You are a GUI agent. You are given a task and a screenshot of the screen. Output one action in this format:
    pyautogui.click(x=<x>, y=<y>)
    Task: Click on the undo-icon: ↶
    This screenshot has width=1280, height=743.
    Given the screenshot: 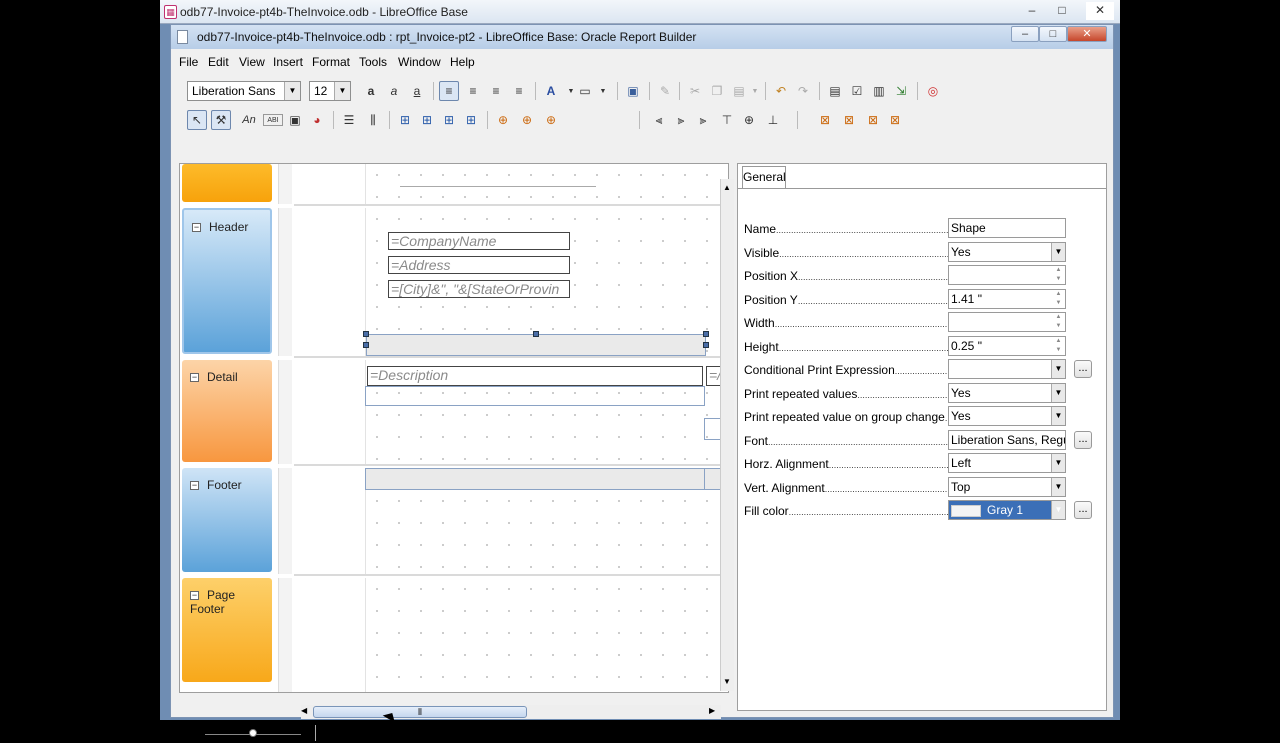 What is the action you would take?
    pyautogui.click(x=781, y=91)
    